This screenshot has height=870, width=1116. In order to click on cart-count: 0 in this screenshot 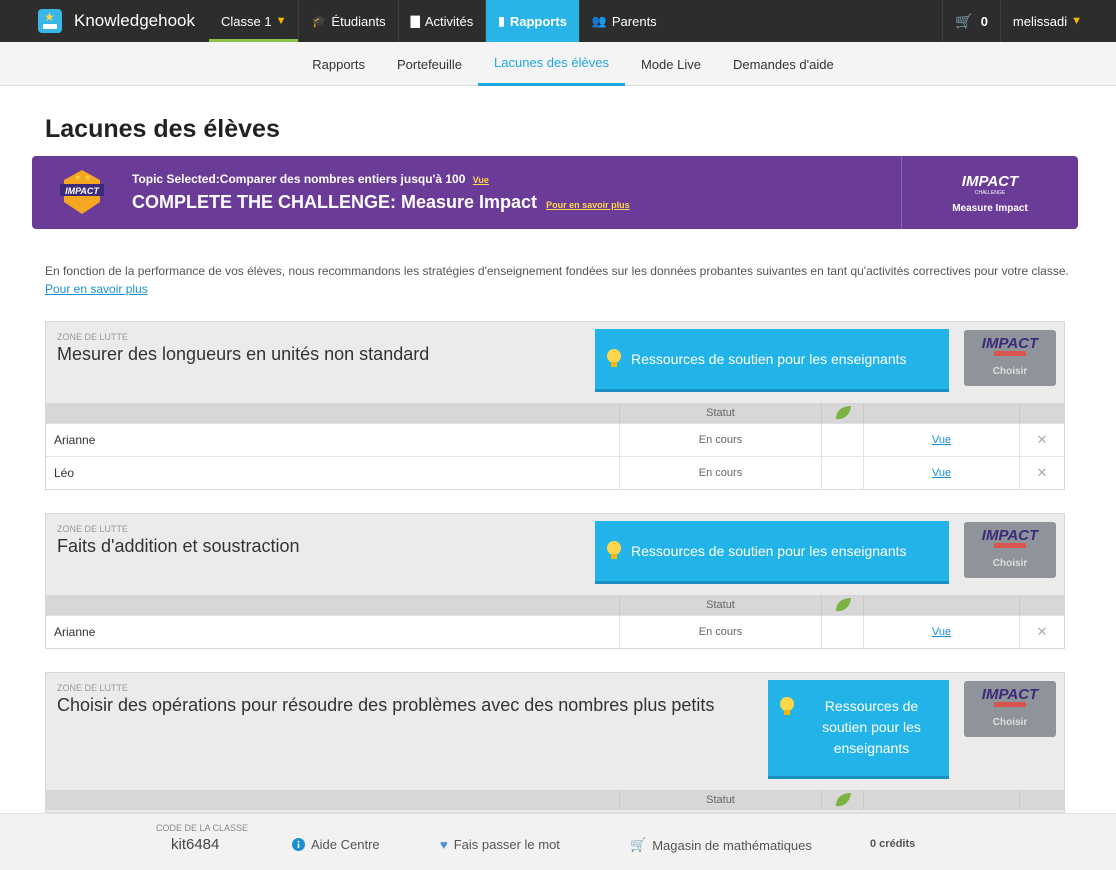, I will do `click(984, 21)`.